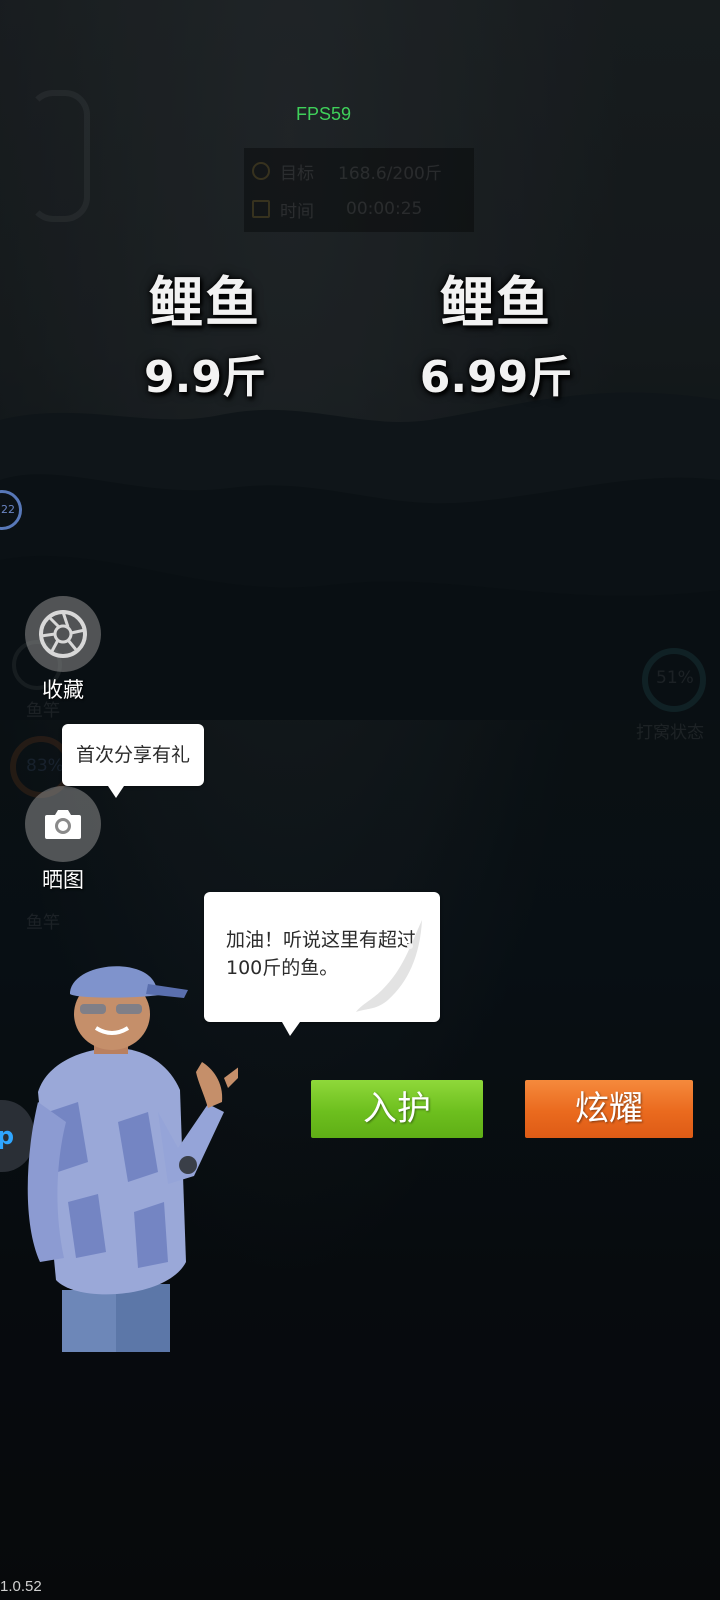  Describe the element at coordinates (59, 156) in the screenshot. I see `faded-back-arrow` at that location.